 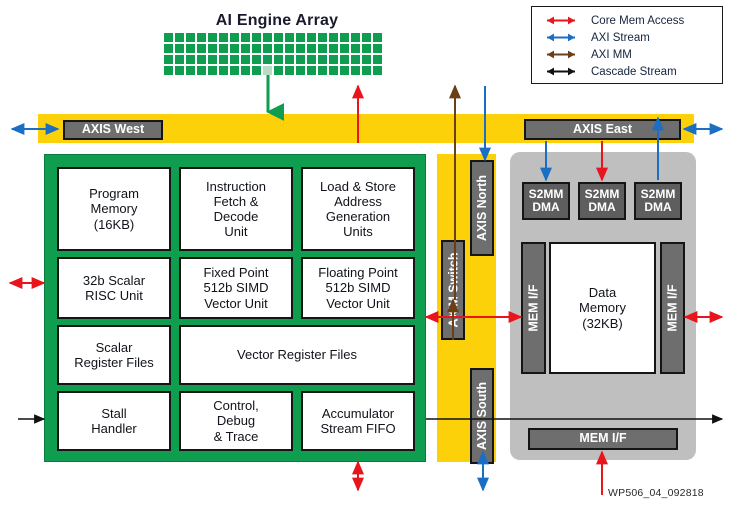 I want to click on core-unit-fixed-point-512b-simd-vector-unit: Fixed Point 512b SIMD Vector Unit, so click(x=236, y=288).